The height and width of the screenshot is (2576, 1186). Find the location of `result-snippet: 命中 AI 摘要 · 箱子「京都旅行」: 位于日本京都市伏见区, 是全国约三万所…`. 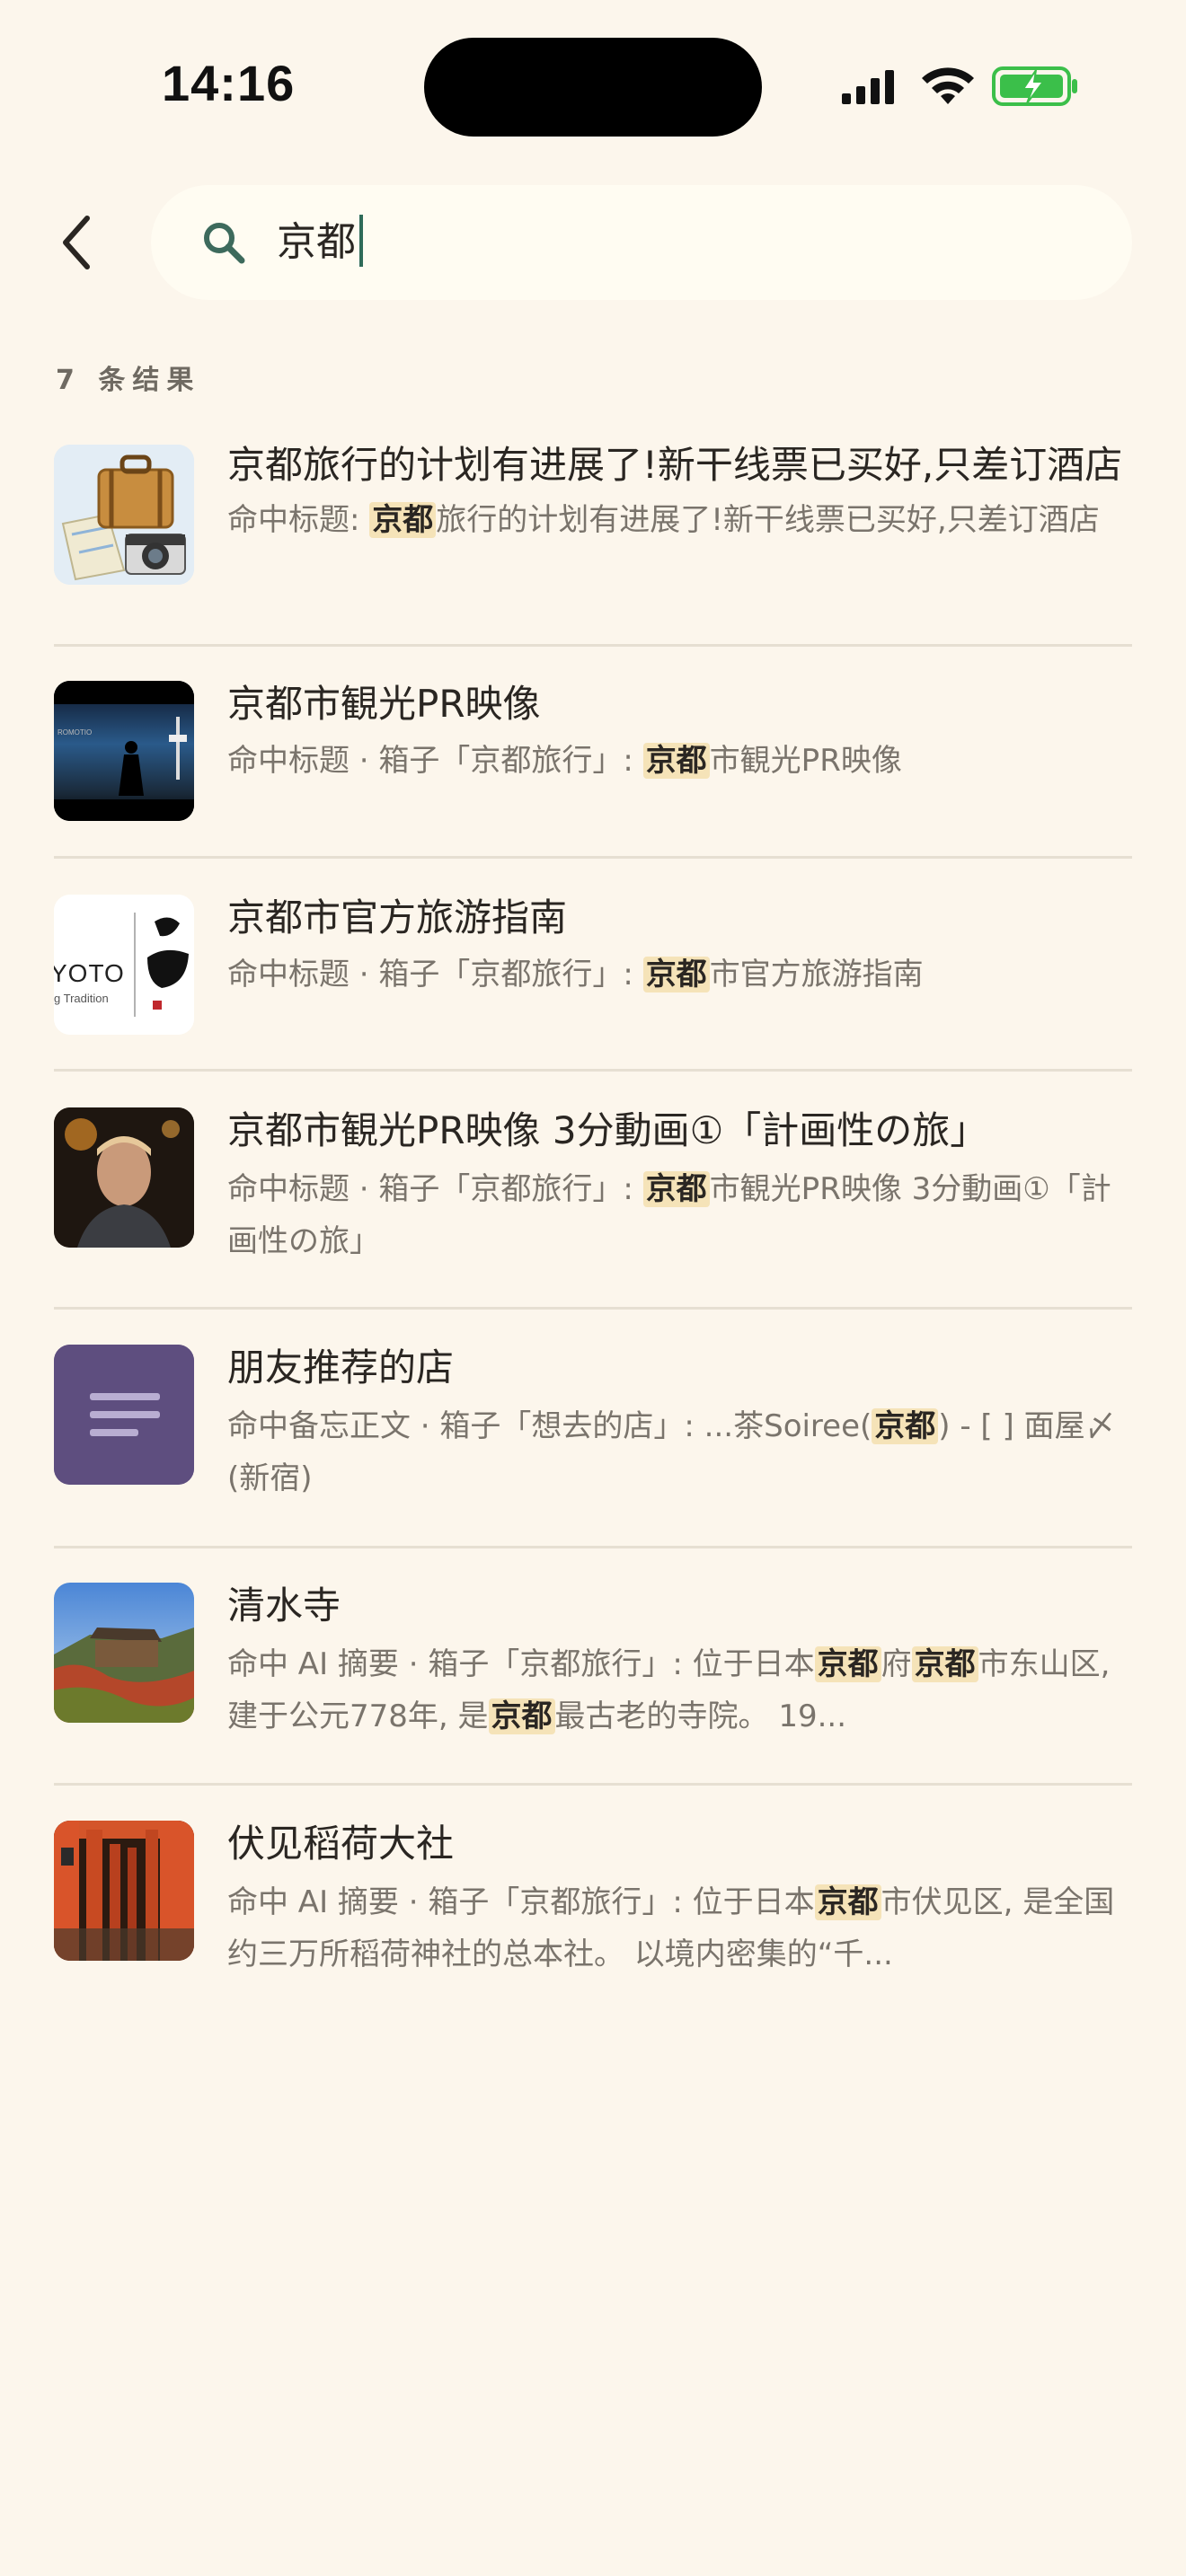

result-snippet: 命中 AI 摘要 · 箱子「京都旅行」: 位于日本京都市伏见区, 是全国约三万所… is located at coordinates (671, 1928).